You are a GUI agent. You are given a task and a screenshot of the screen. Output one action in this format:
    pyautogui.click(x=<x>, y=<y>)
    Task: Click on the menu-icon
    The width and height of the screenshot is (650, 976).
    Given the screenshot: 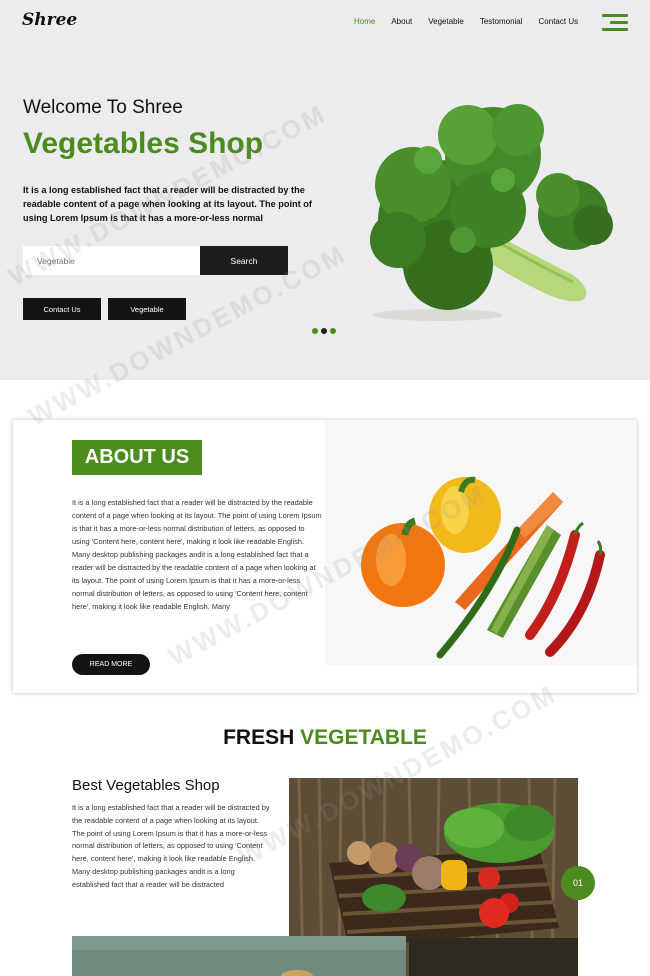 What is the action you would take?
    pyautogui.click(x=615, y=22)
    